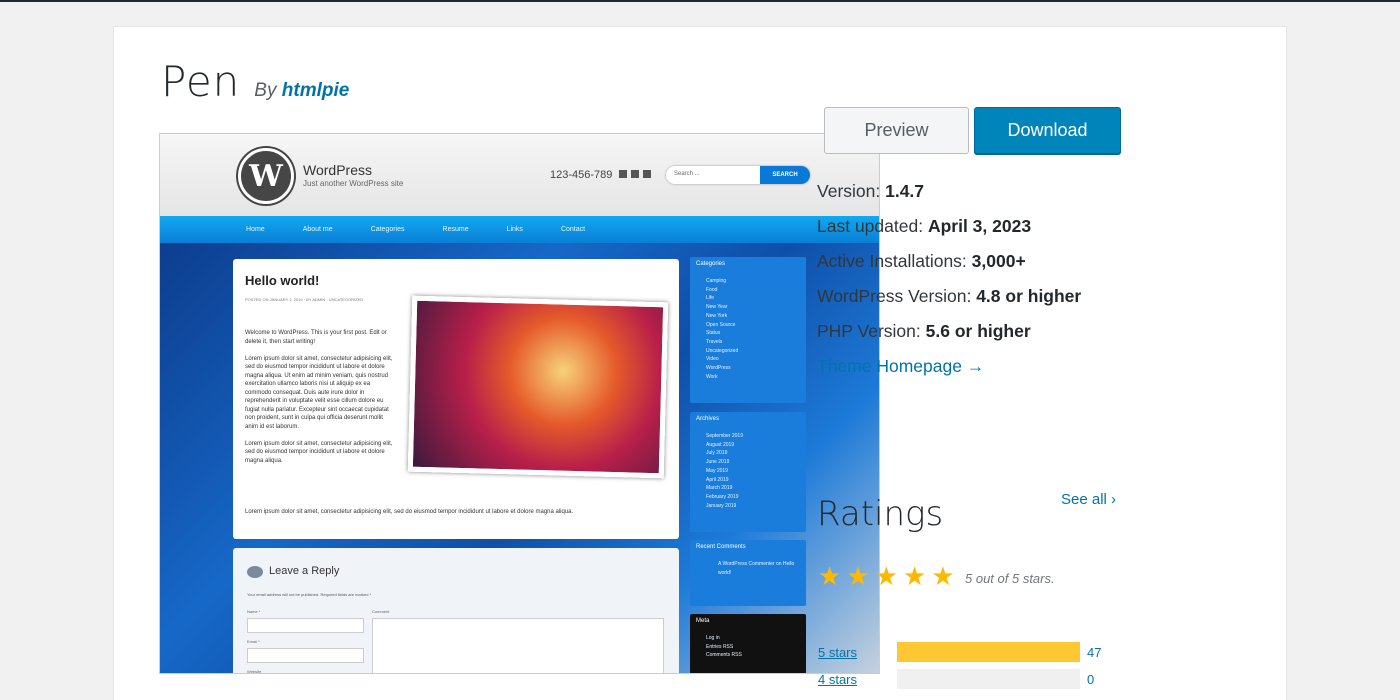 This screenshot has width=1400, height=700. Describe the element at coordinates (870, 226) in the screenshot. I see `updated-label: Last updated:` at that location.